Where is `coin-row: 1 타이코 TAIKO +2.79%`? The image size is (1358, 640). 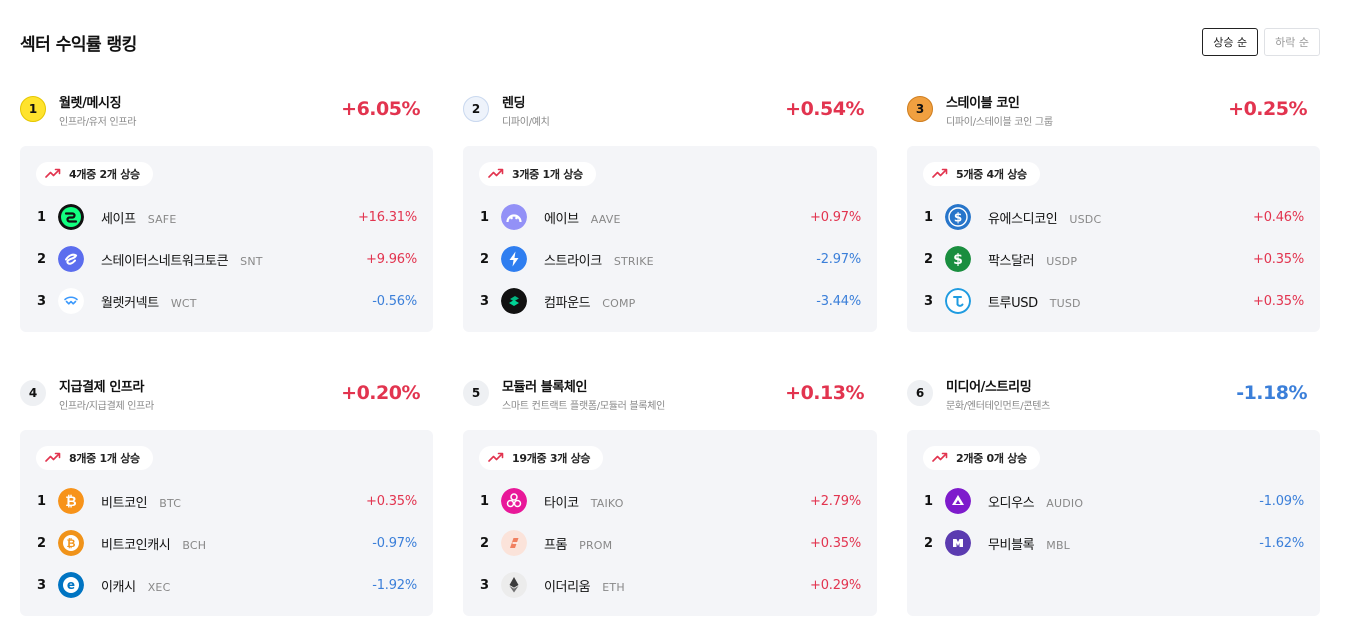 coin-row: 1 타이코 TAIKO +2.79% is located at coordinates (670, 501).